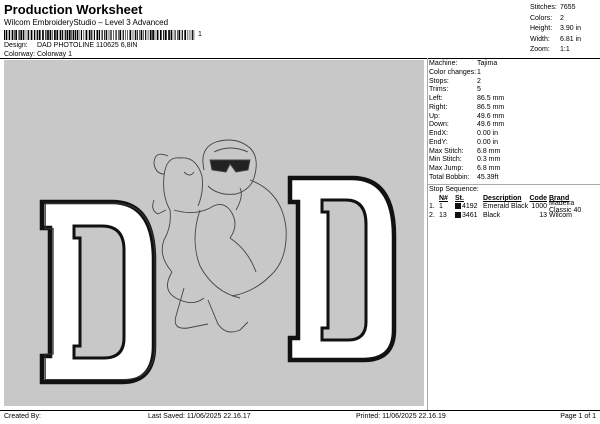 The image size is (600, 424). Describe the element at coordinates (54, 54) in the screenshot. I see `colorway-value: Colorway 1` at that location.